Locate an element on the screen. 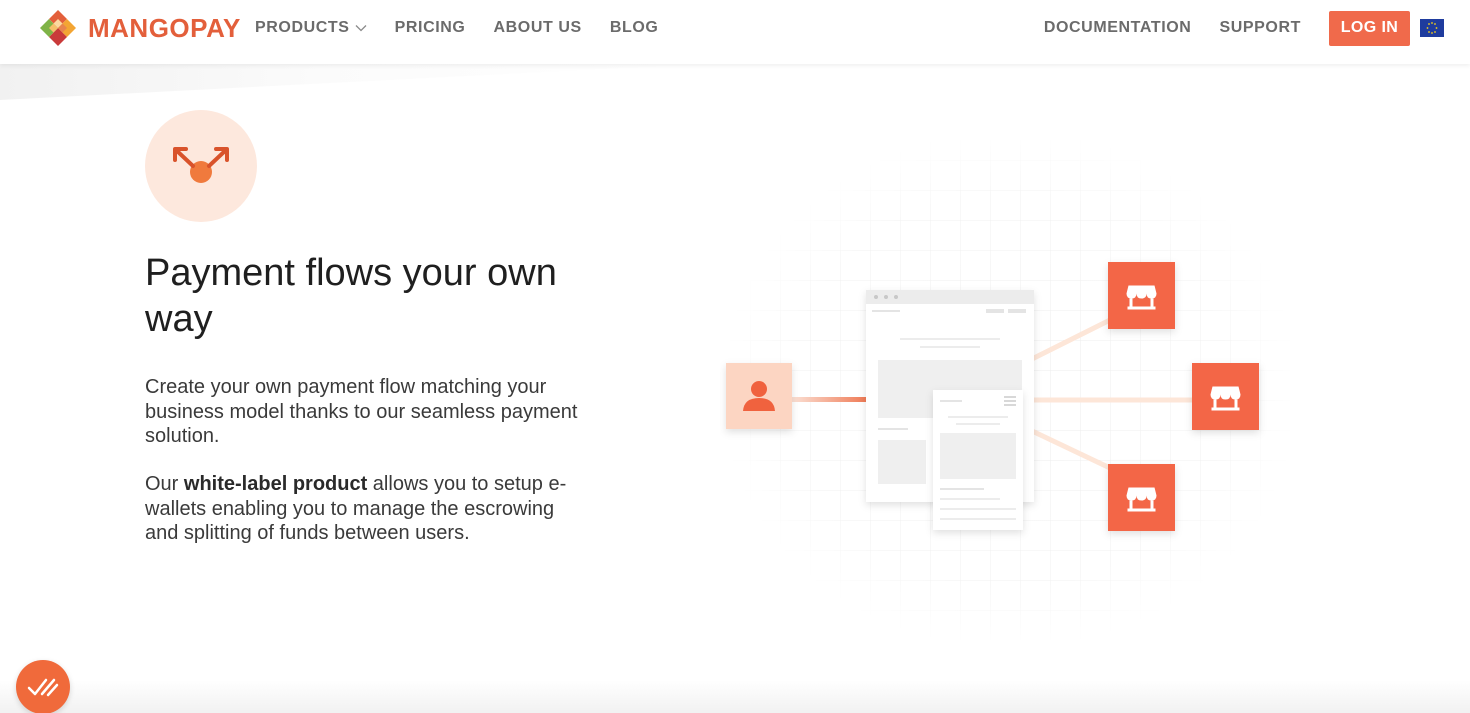  nav-about-us-label: ABOUT US is located at coordinates (537, 27).